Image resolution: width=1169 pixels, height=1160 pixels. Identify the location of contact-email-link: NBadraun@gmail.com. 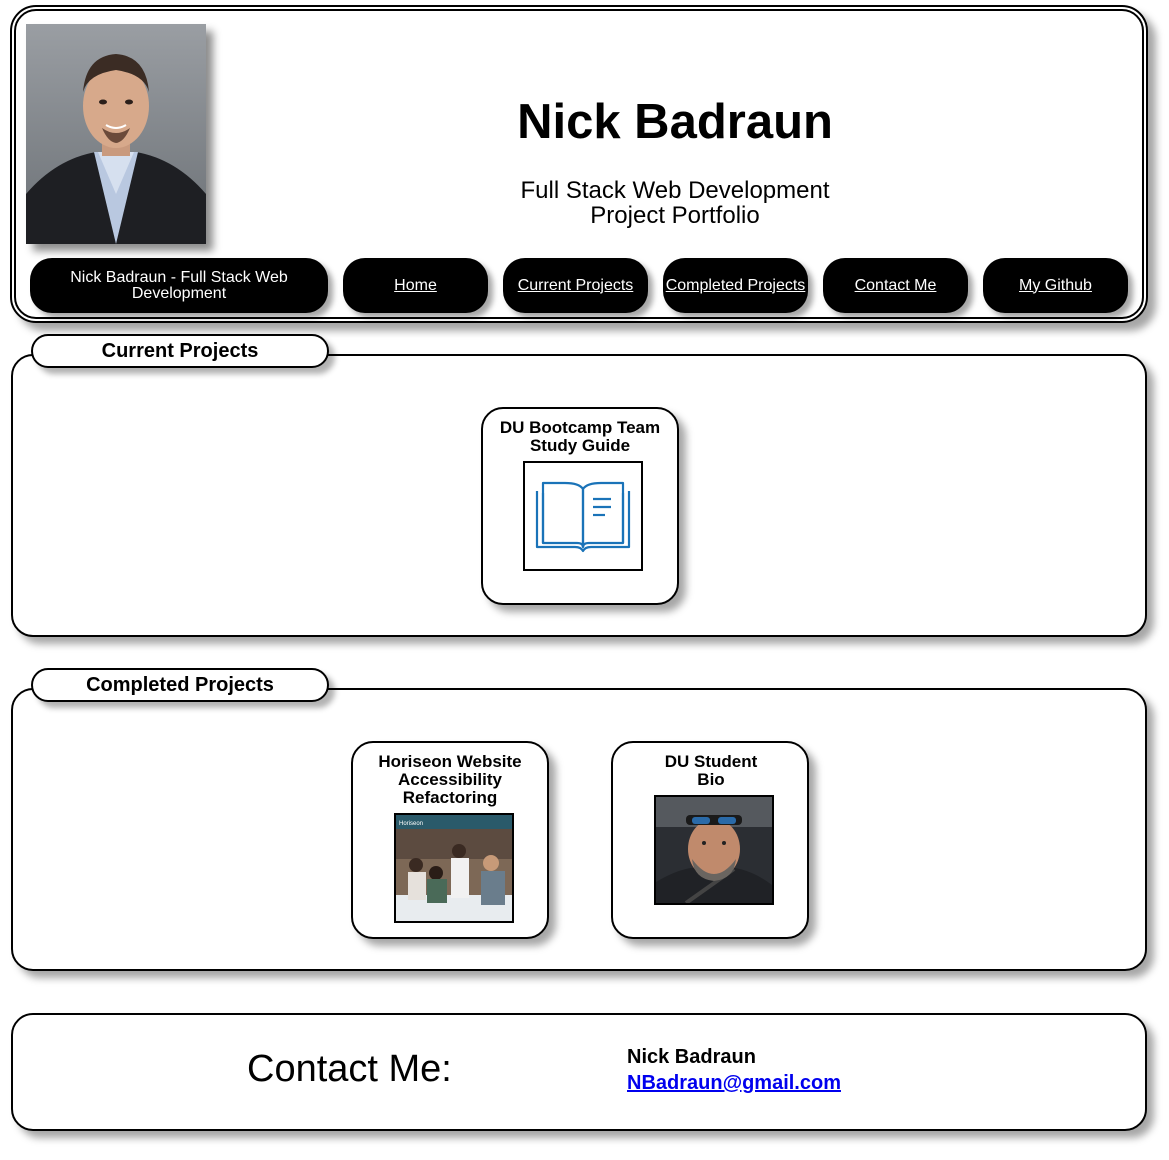
(734, 1083).